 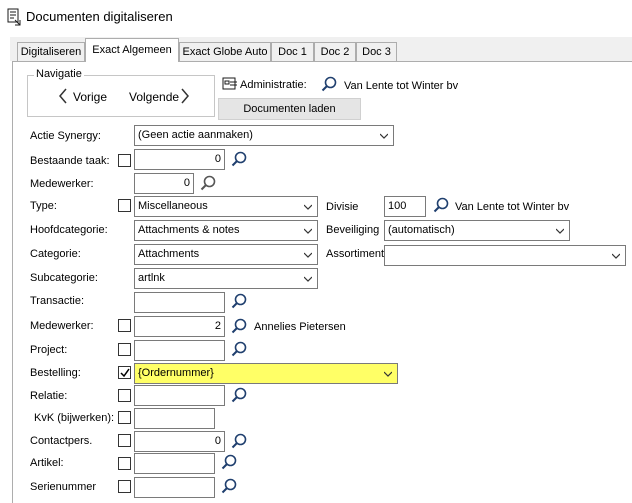 I want to click on divisie-field: 100, so click(x=405, y=206).